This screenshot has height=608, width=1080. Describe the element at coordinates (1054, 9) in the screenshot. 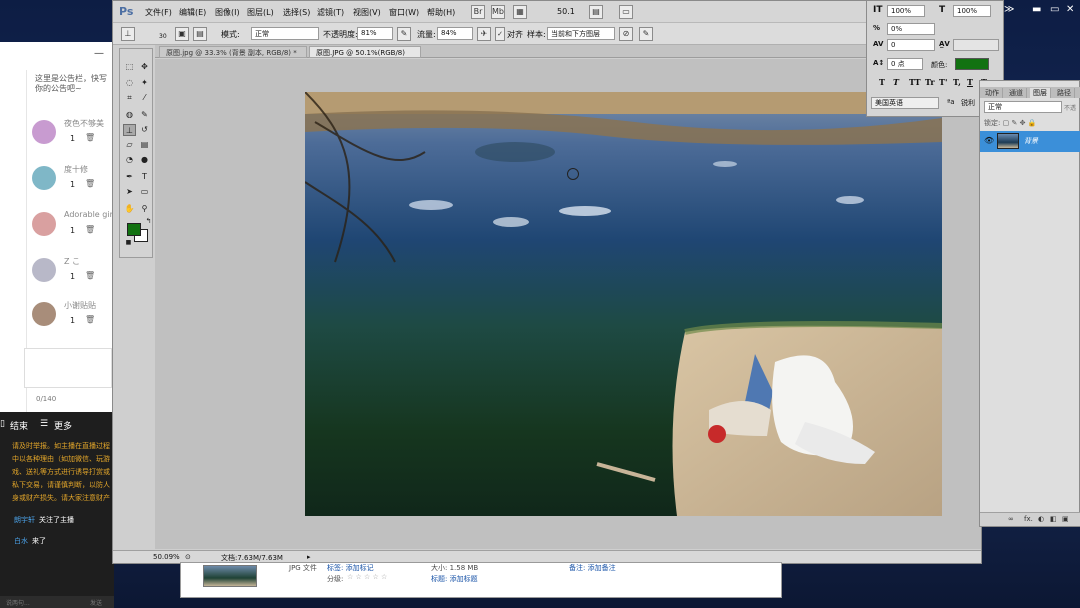

I see `window-restore-icon: ▭` at that location.